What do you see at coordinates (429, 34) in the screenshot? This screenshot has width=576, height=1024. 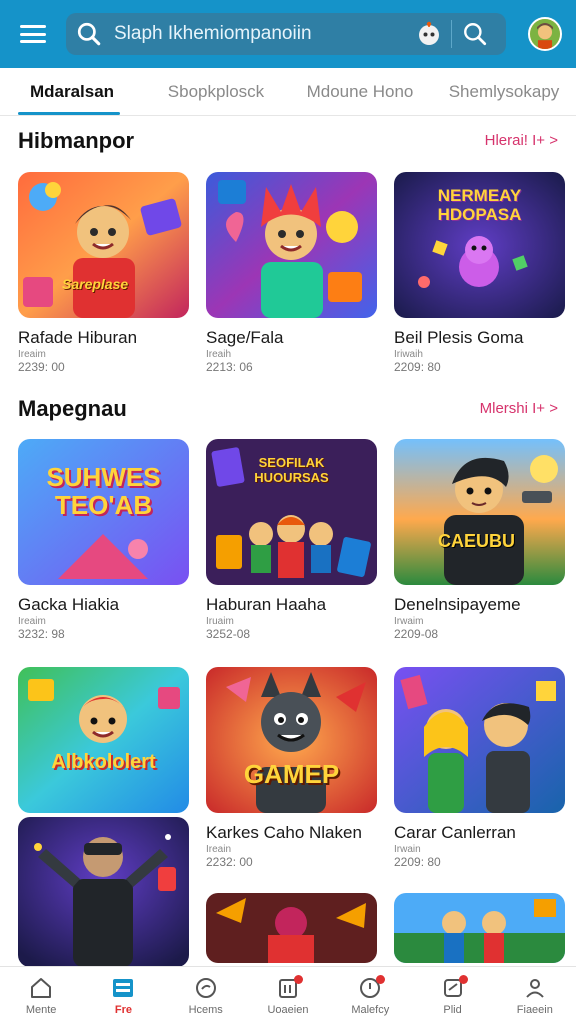 I see `assistant-bot-icon` at bounding box center [429, 34].